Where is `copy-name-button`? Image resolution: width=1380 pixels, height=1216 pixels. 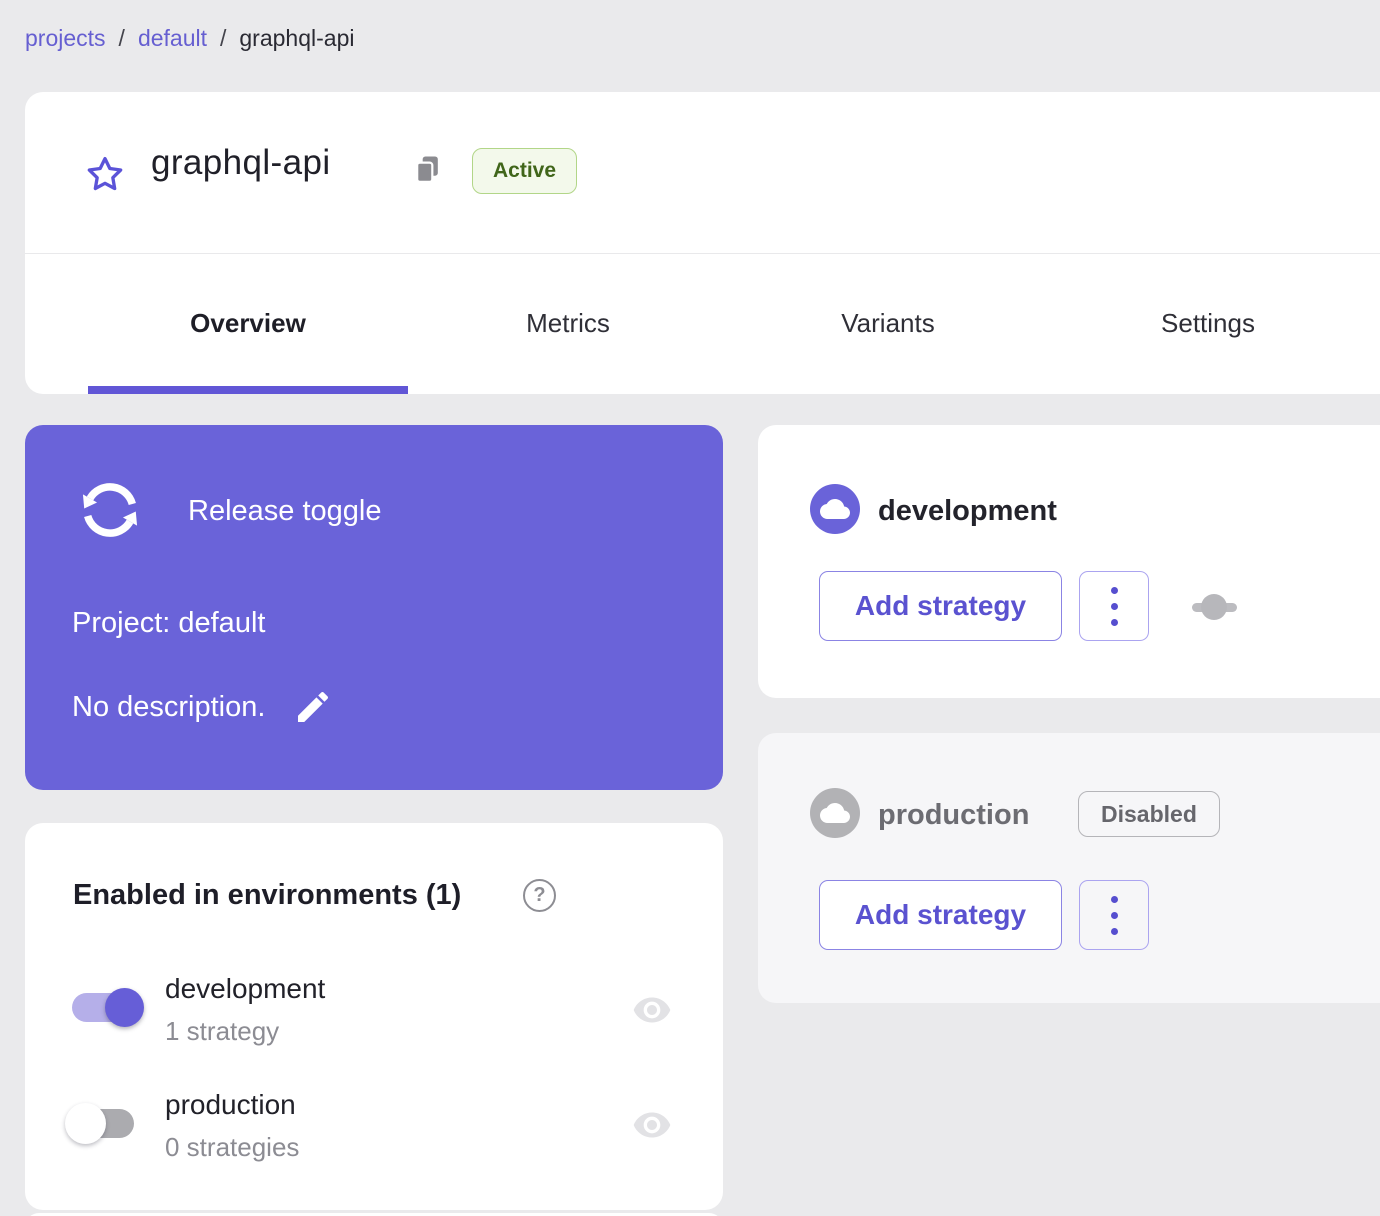 copy-name-button is located at coordinates (427, 169).